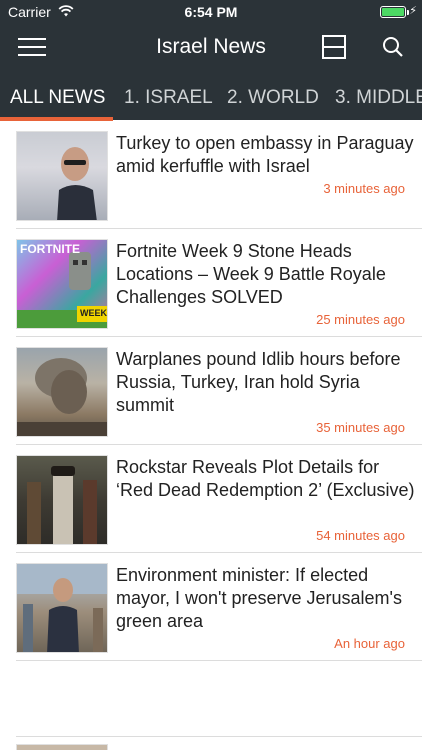 The image size is (422, 750). What do you see at coordinates (360, 535) in the screenshot?
I see `article-timestamp: 54 minutes ago` at bounding box center [360, 535].